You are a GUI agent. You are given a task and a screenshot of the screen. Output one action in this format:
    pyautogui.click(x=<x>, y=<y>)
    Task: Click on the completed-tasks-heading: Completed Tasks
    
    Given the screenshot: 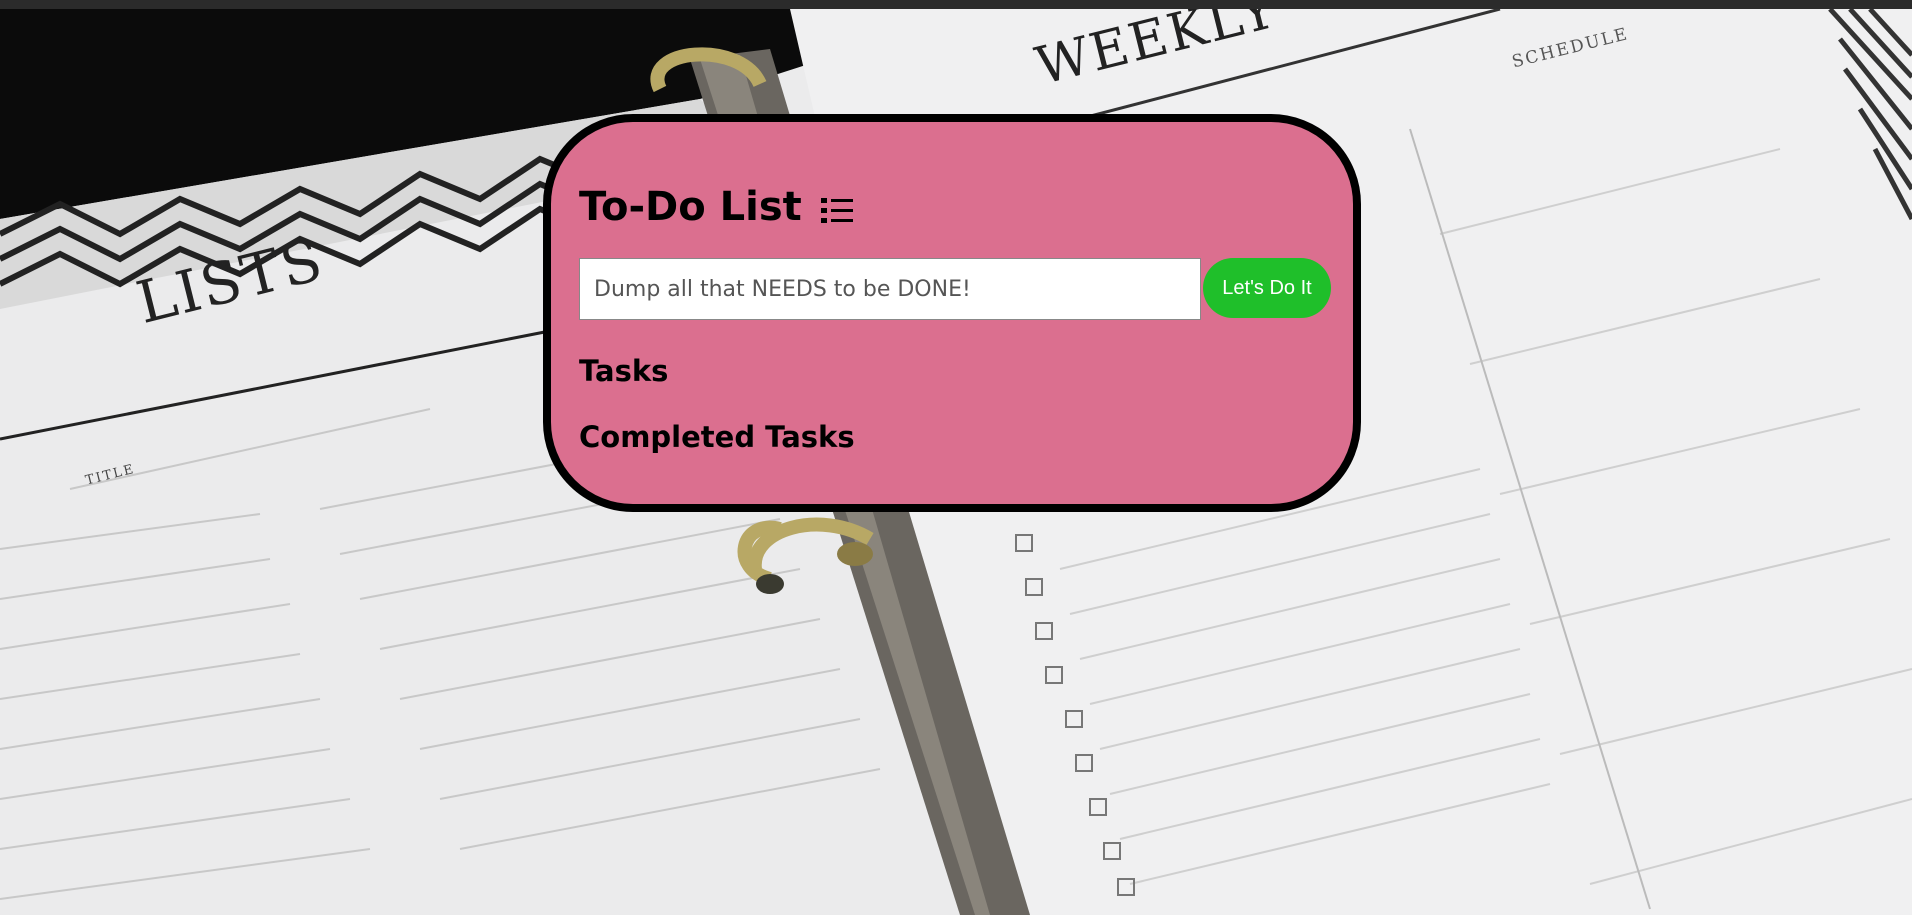 What is the action you would take?
    pyautogui.click(x=717, y=437)
    